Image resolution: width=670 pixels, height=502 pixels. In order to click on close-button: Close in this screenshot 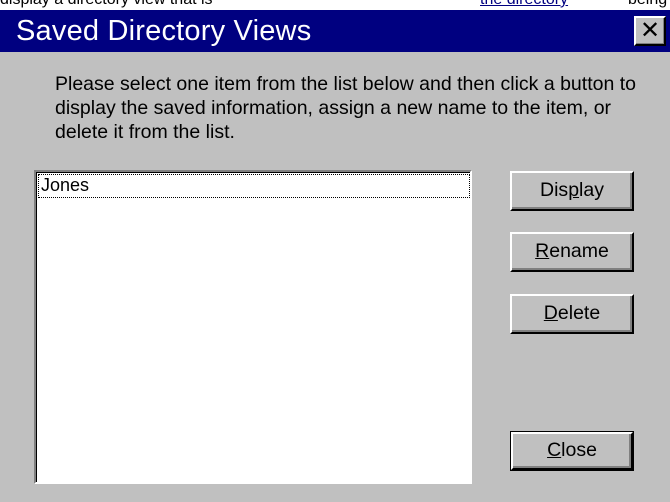, I will do `click(572, 451)`.